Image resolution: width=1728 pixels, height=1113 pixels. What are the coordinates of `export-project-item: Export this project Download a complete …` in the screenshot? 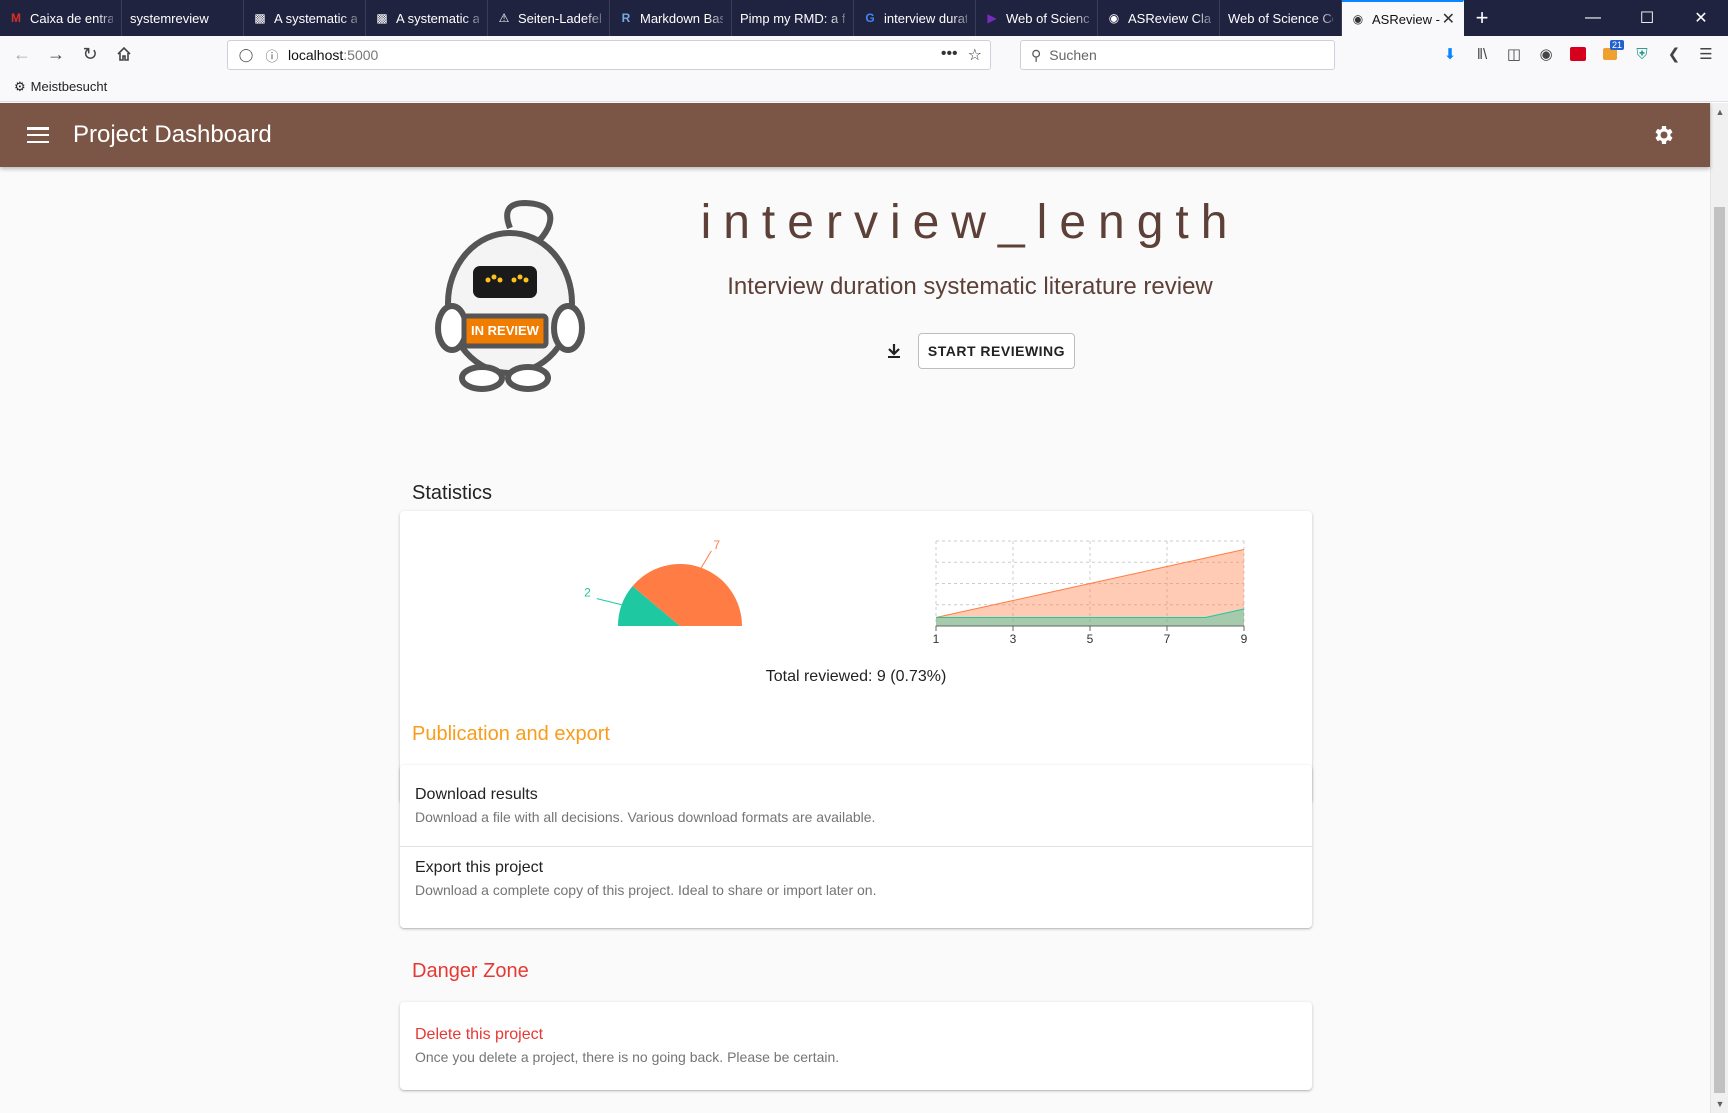 It's located at (856, 878).